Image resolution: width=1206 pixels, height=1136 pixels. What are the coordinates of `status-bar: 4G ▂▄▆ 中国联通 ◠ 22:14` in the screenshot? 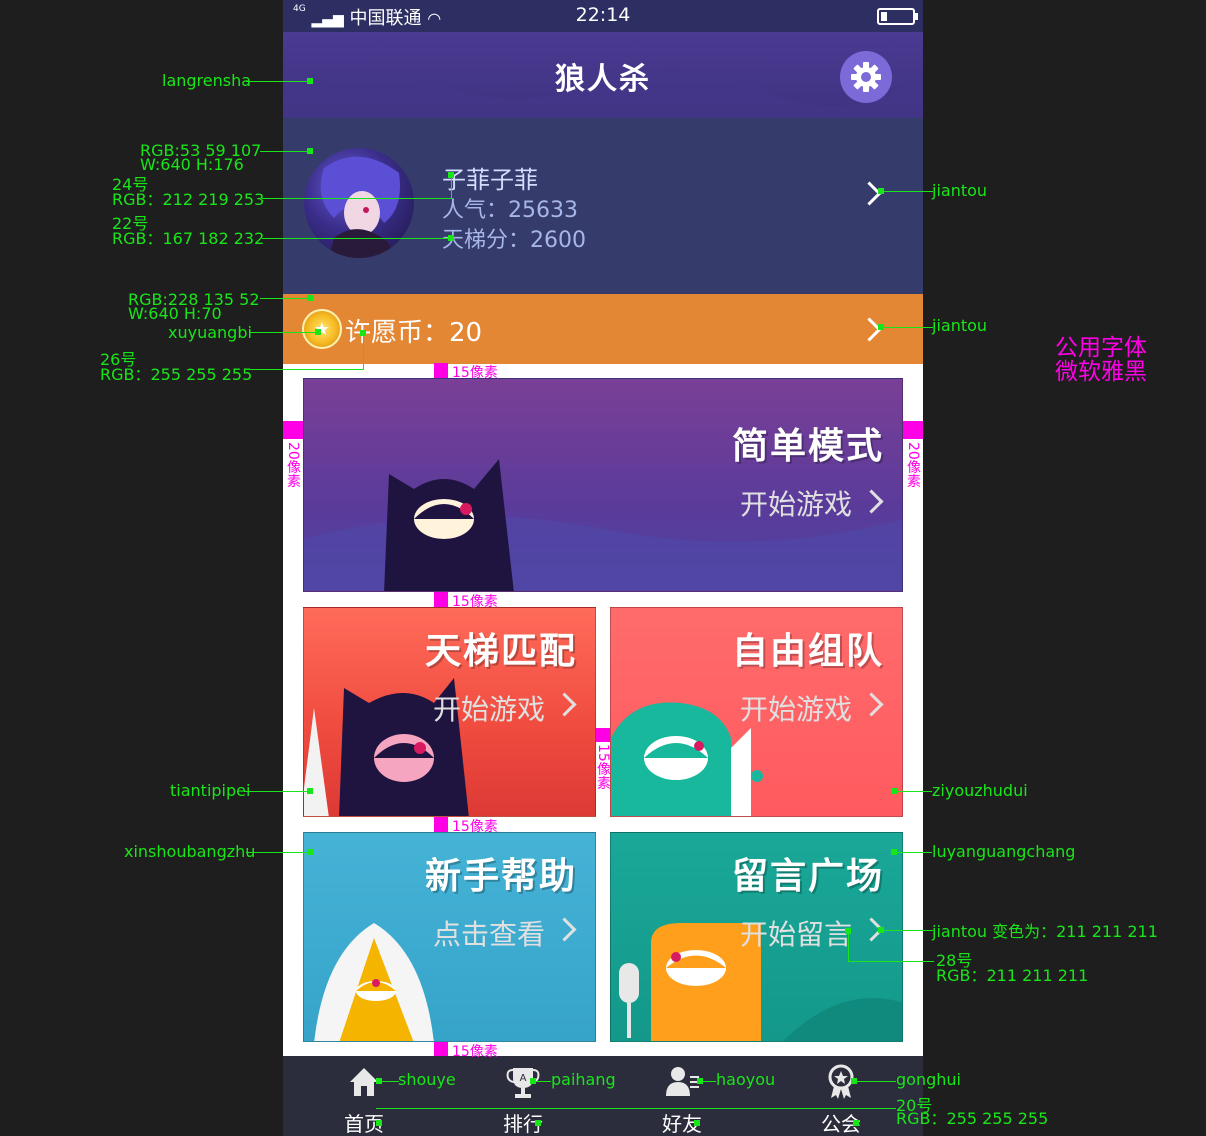 It's located at (603, 16).